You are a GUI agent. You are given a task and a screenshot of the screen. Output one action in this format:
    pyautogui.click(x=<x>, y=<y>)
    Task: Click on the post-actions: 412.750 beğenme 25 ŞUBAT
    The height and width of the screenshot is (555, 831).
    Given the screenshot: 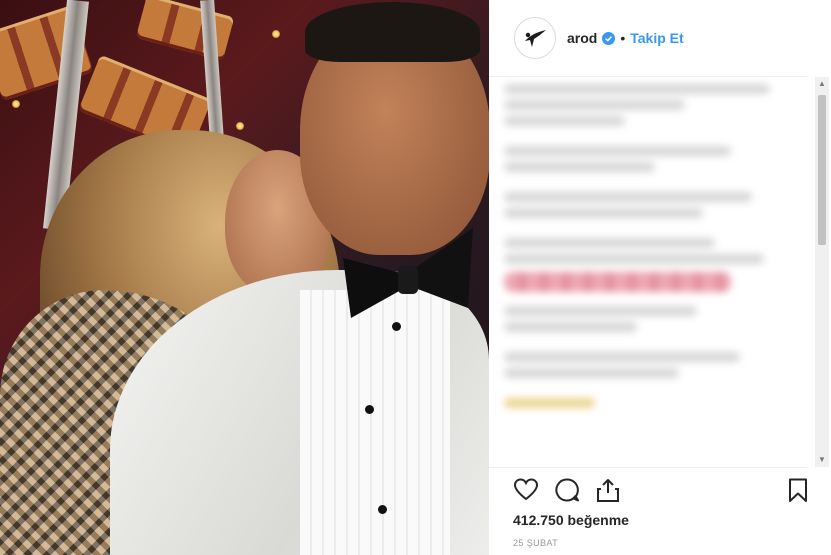 What is the action you would take?
    pyautogui.click(x=648, y=511)
    